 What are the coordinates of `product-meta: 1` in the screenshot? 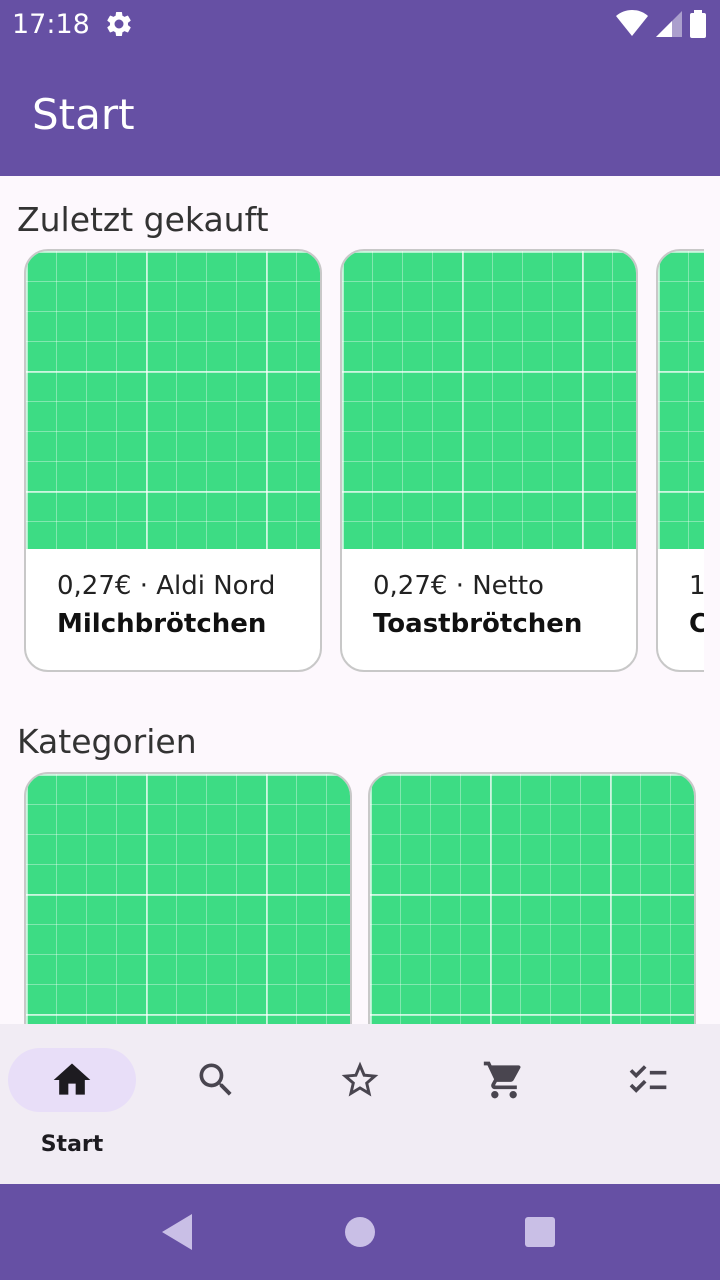 It's located at (696, 586).